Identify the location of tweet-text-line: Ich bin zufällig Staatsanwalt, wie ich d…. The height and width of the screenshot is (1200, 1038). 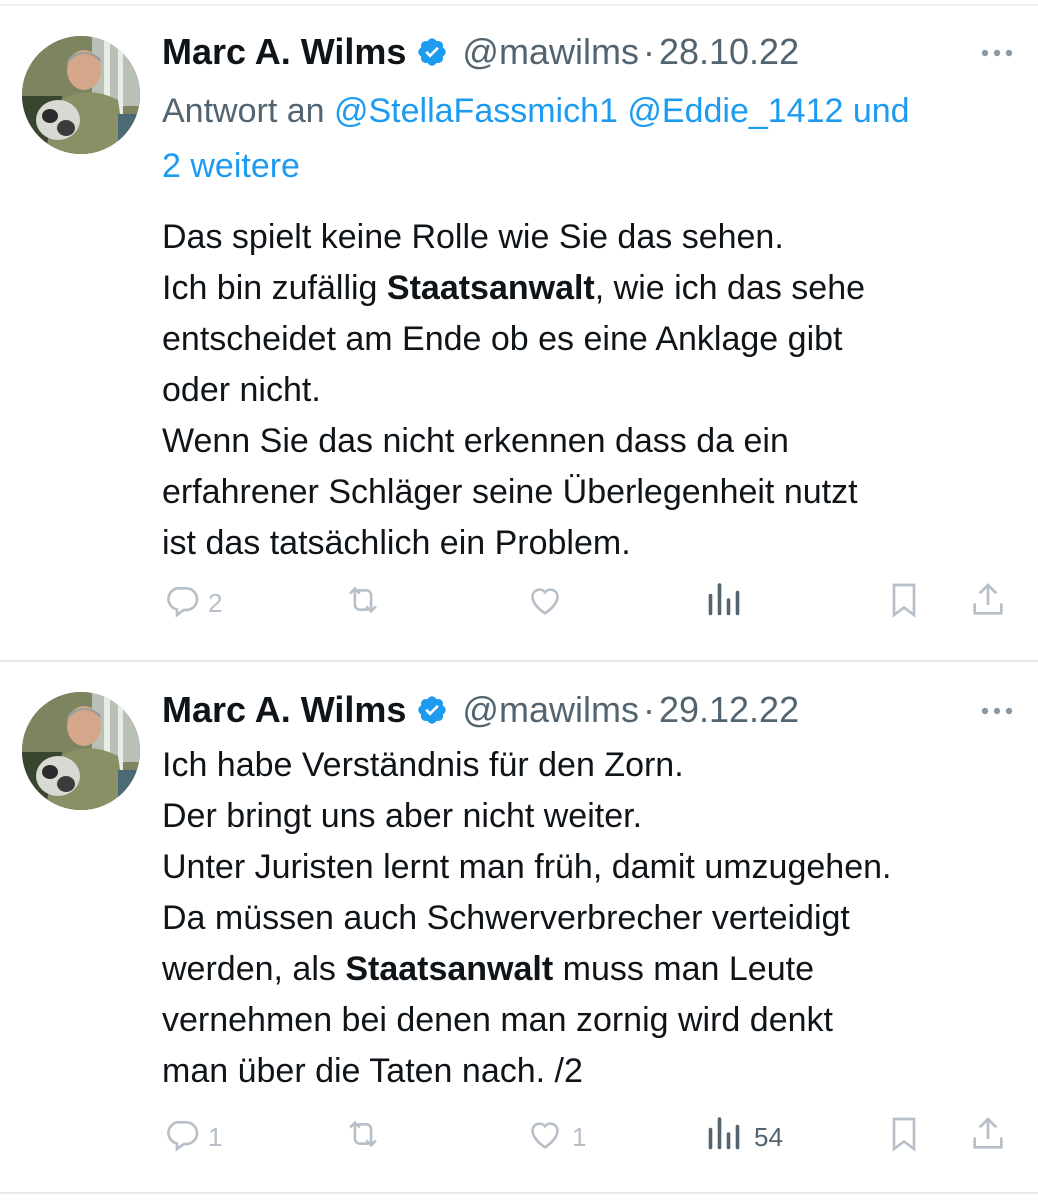
(514, 288).